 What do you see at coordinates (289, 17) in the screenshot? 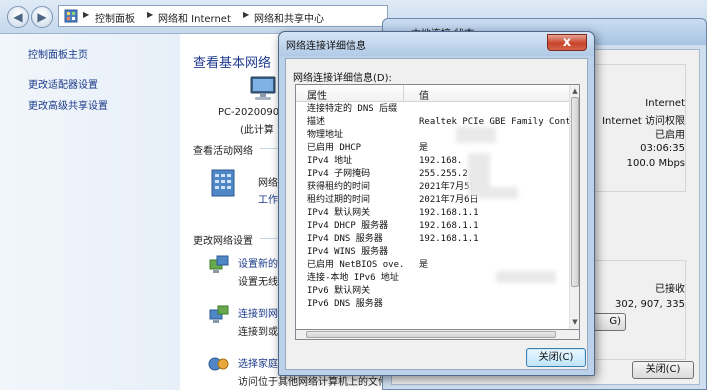
I see `breadcrumb-item-sharing-center: 网络和共享中心` at bounding box center [289, 17].